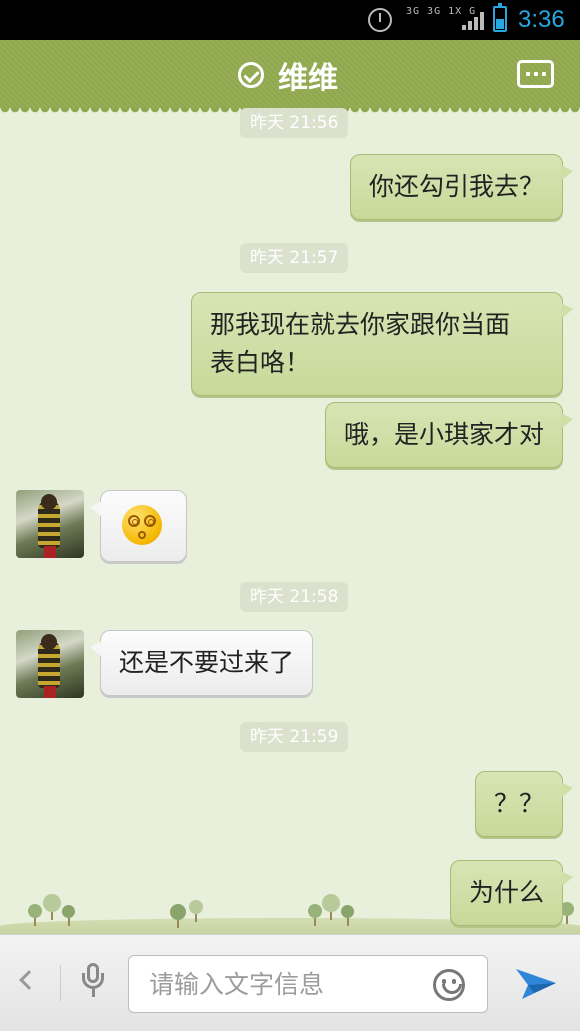 Image resolution: width=580 pixels, height=1031 pixels. I want to click on send-icon, so click(536, 983).